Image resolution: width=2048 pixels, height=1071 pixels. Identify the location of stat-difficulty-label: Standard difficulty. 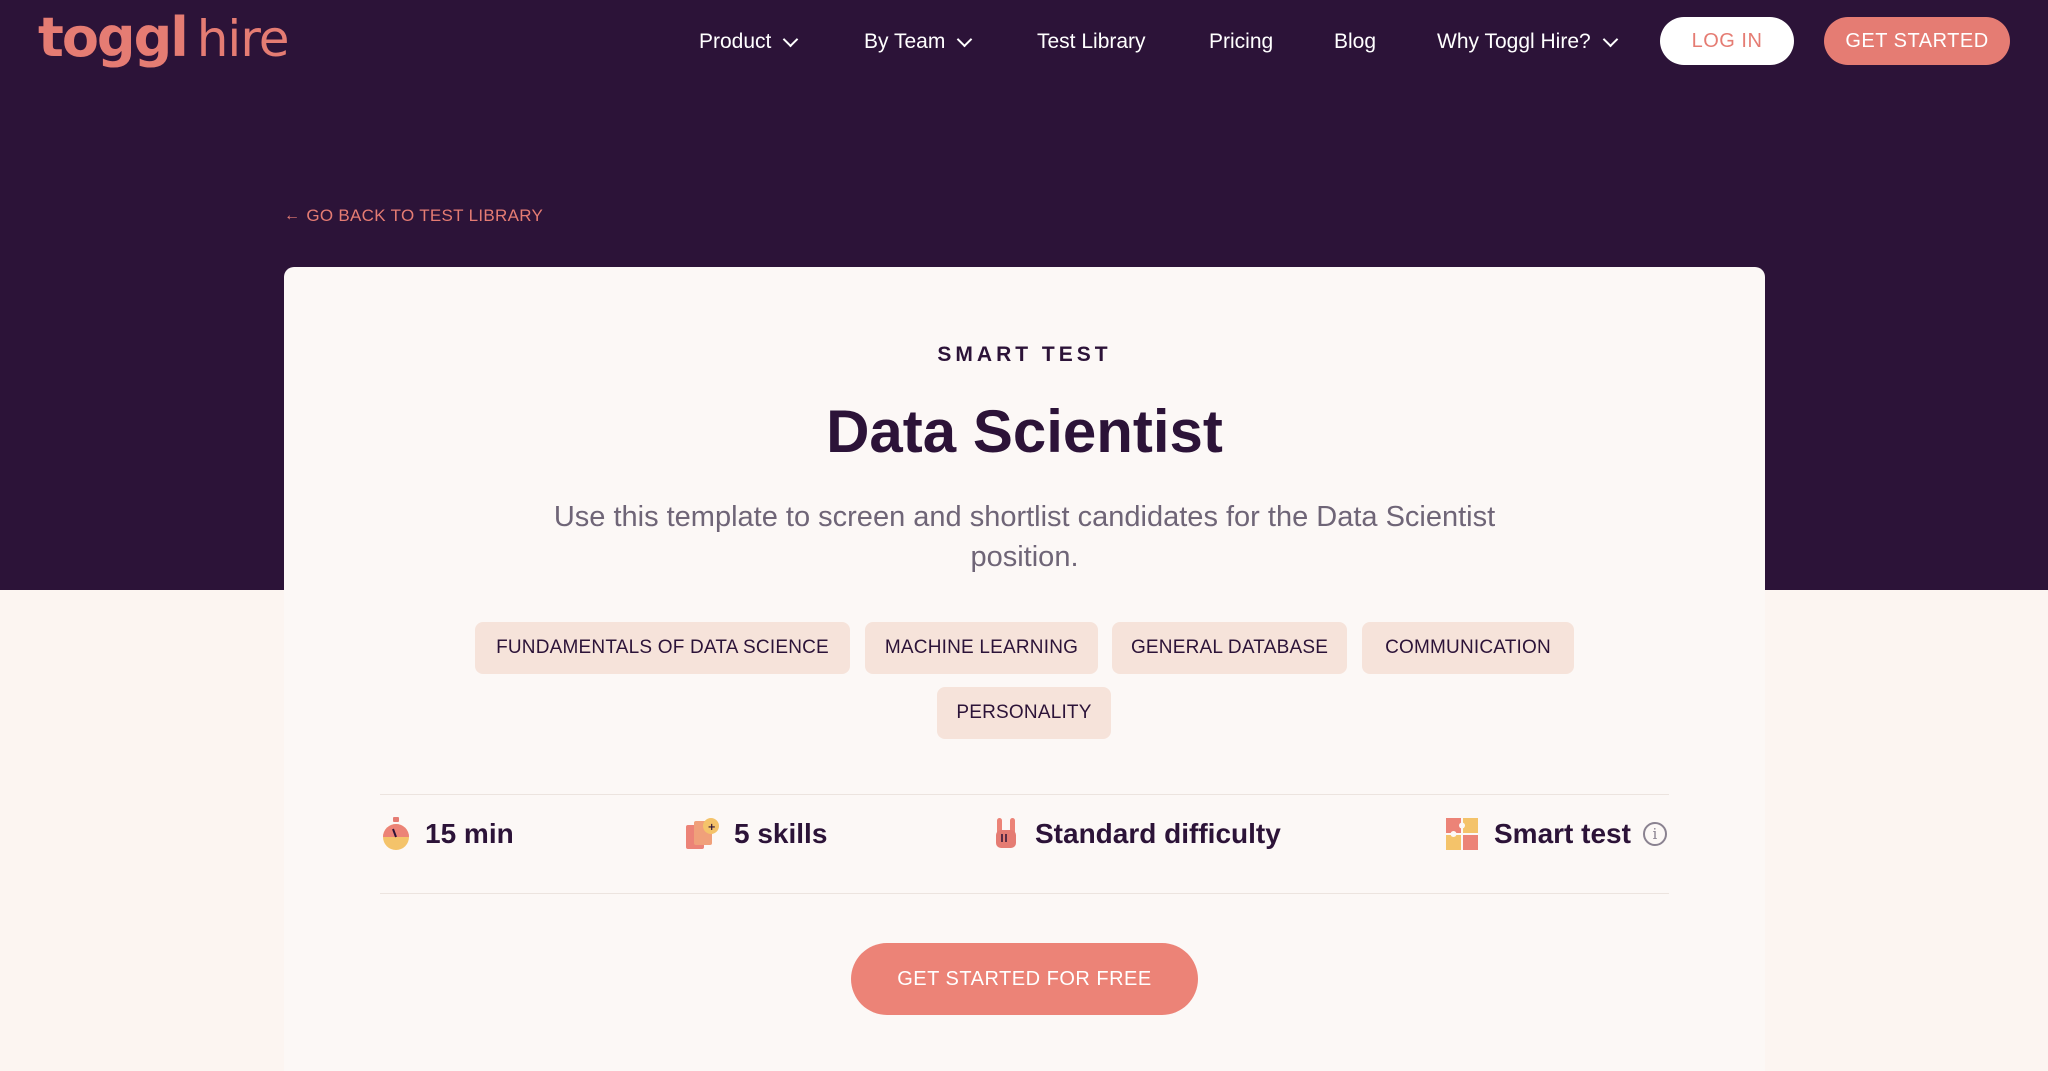
(1158, 833).